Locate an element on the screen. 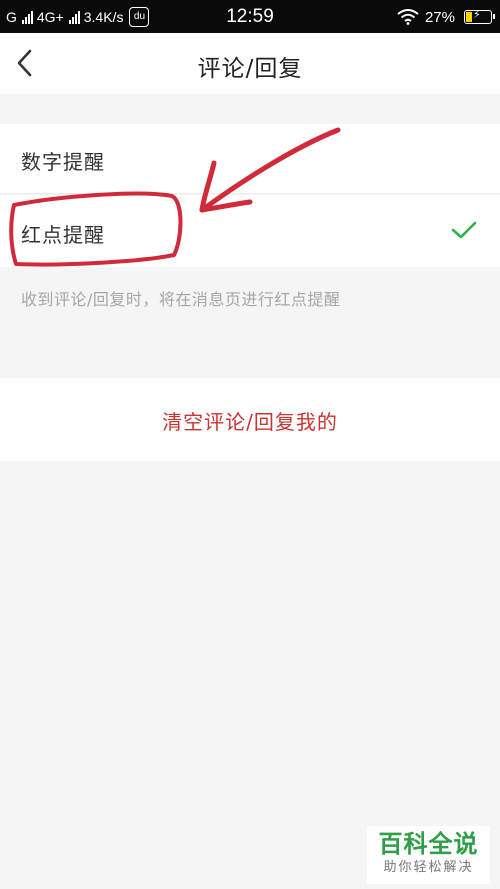 The image size is (500, 889). clear-comments-button: 清空评论/回复我的 is located at coordinates (250, 420).